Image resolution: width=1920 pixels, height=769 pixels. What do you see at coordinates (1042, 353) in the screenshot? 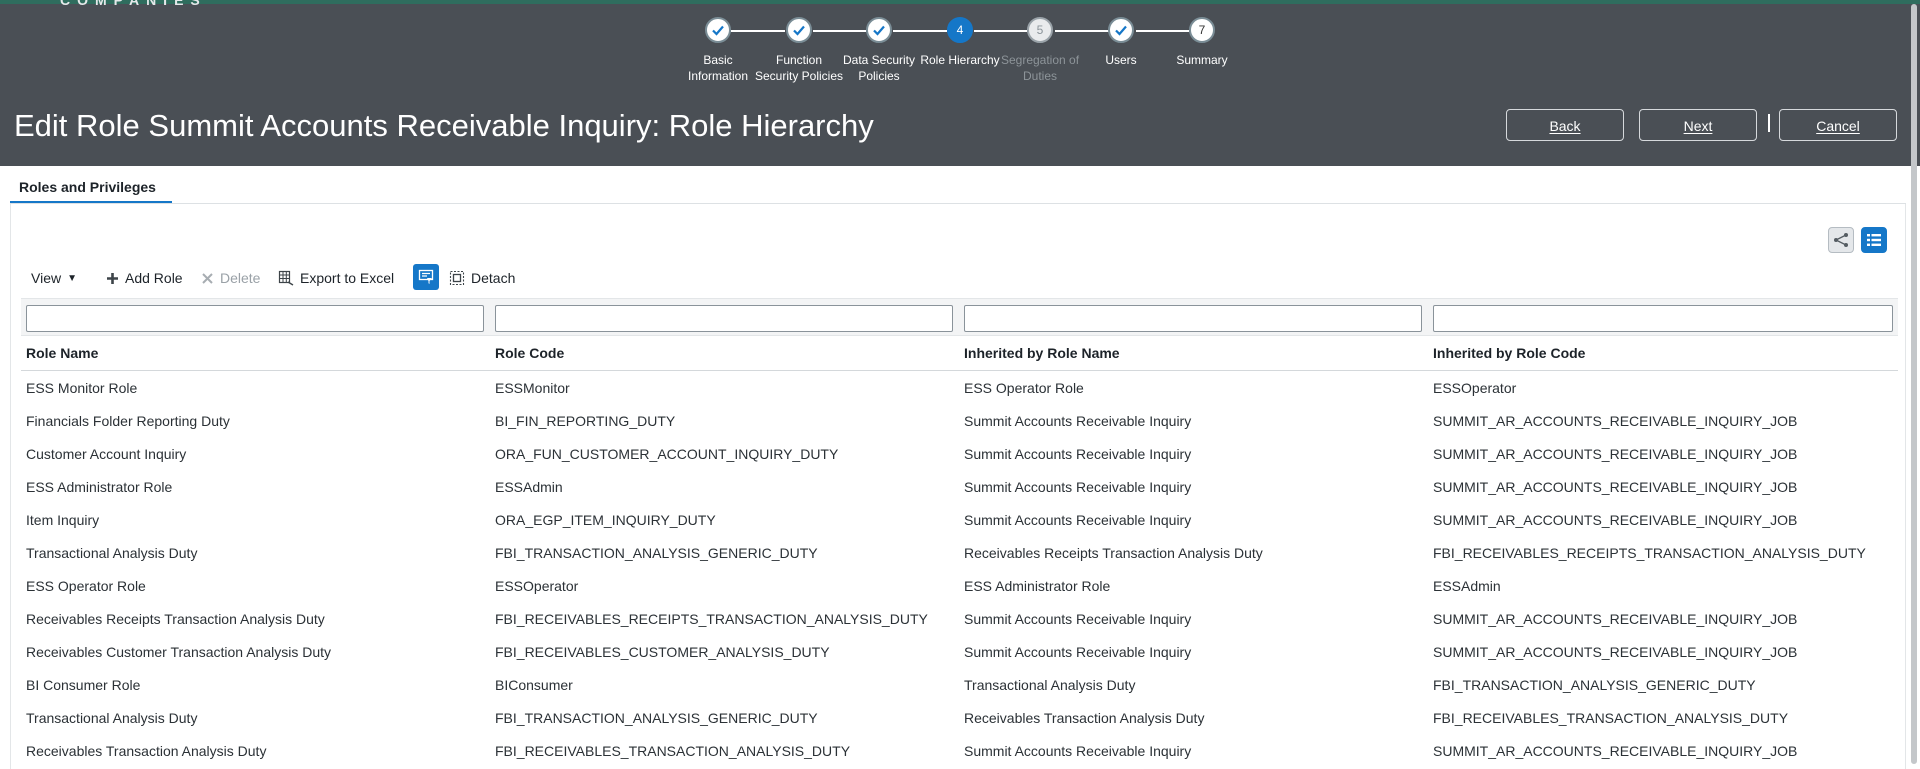
I see `column-header-inherited-role-name: Inherited by Role Name` at bounding box center [1042, 353].